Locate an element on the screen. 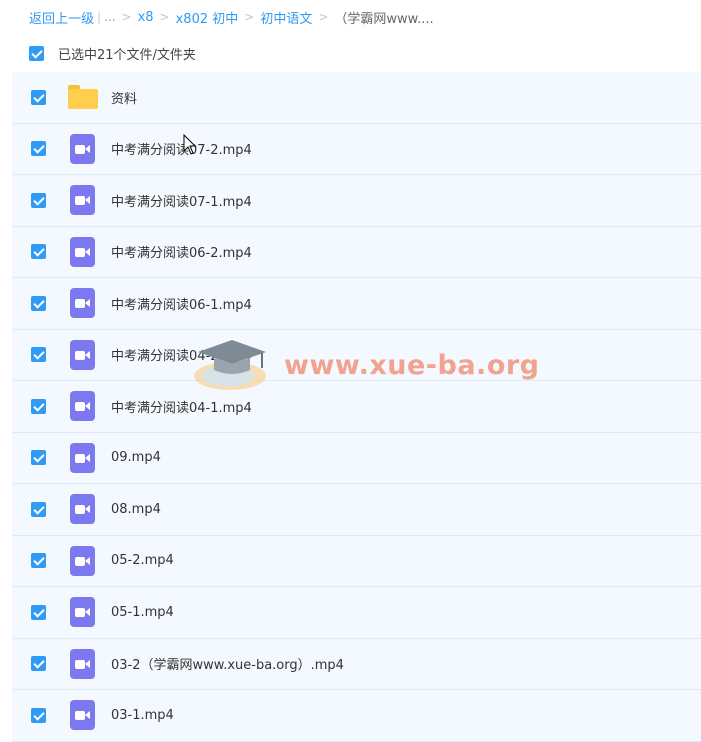  breadcrumb-item-chinese: 初中语文 is located at coordinates (286, 17).